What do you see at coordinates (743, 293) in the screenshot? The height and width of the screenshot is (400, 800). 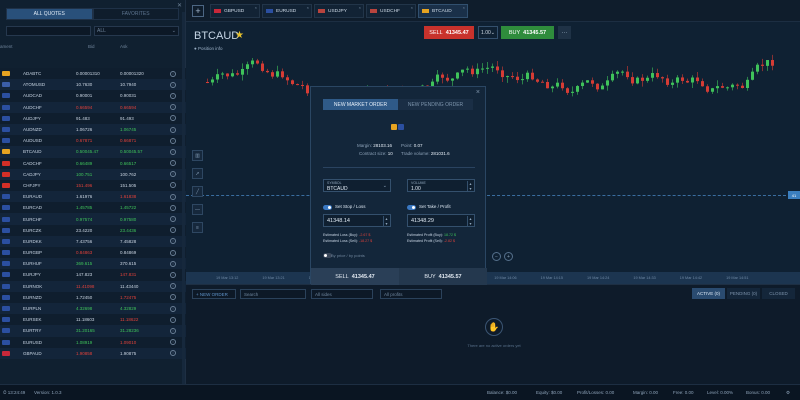 I see `tab-pending-orders: PENDING (0)` at bounding box center [743, 293].